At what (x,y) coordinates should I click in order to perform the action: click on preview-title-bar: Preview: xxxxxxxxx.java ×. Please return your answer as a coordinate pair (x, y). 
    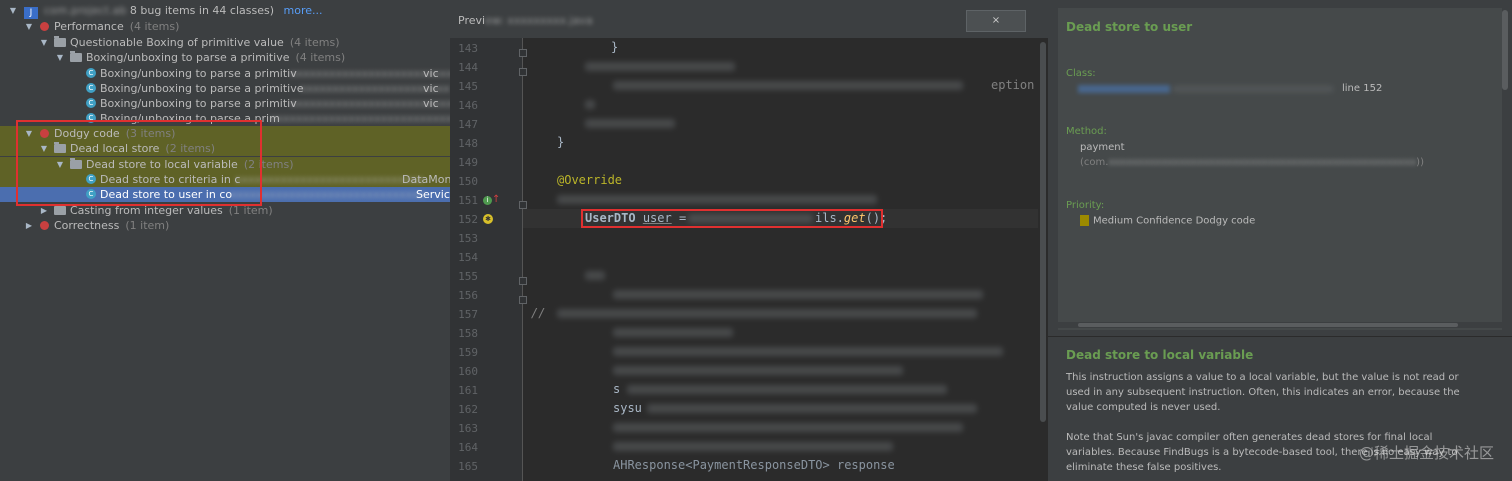
    Looking at the image, I should click on (749, 19).